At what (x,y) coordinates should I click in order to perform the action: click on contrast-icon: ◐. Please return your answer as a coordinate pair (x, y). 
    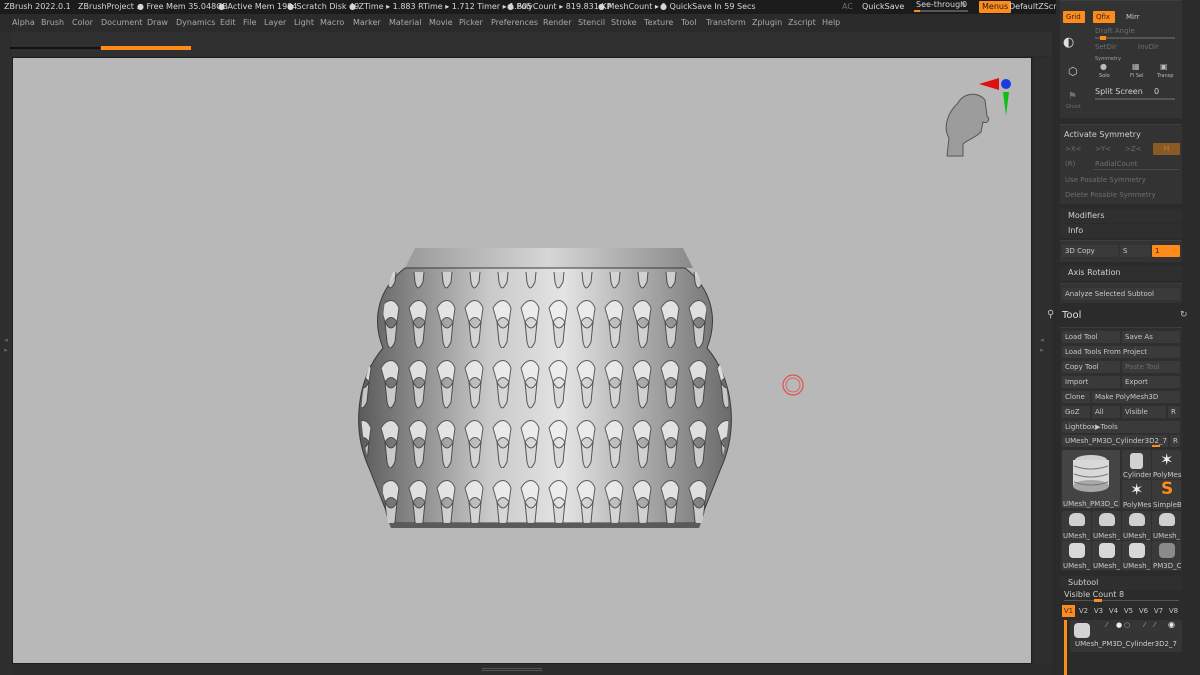
    Looking at the image, I should click on (1068, 42).